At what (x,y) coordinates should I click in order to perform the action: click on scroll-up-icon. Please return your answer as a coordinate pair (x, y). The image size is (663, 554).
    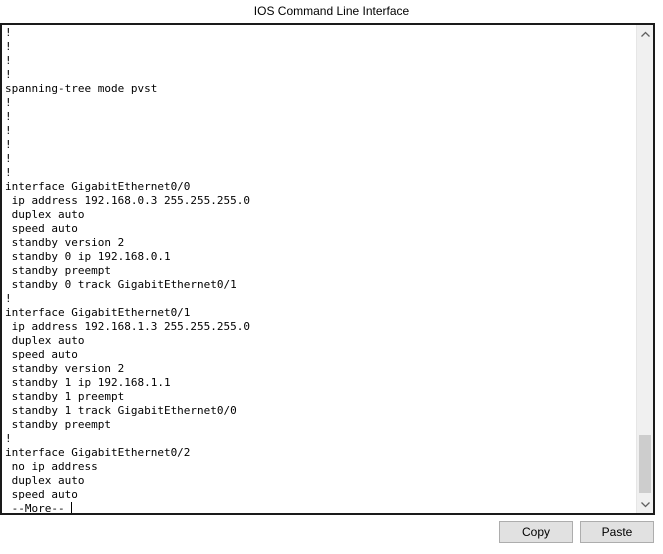
    Looking at the image, I should click on (645, 33).